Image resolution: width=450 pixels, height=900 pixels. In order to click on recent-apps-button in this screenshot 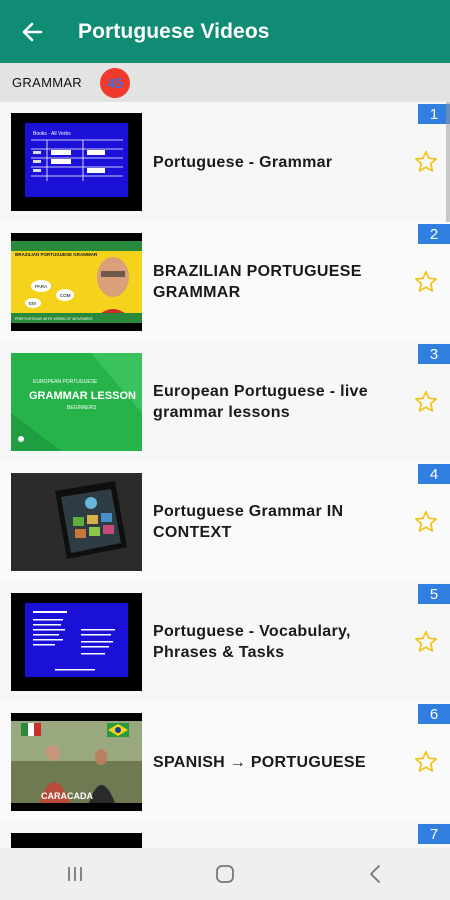, I will do `click(75, 874)`.